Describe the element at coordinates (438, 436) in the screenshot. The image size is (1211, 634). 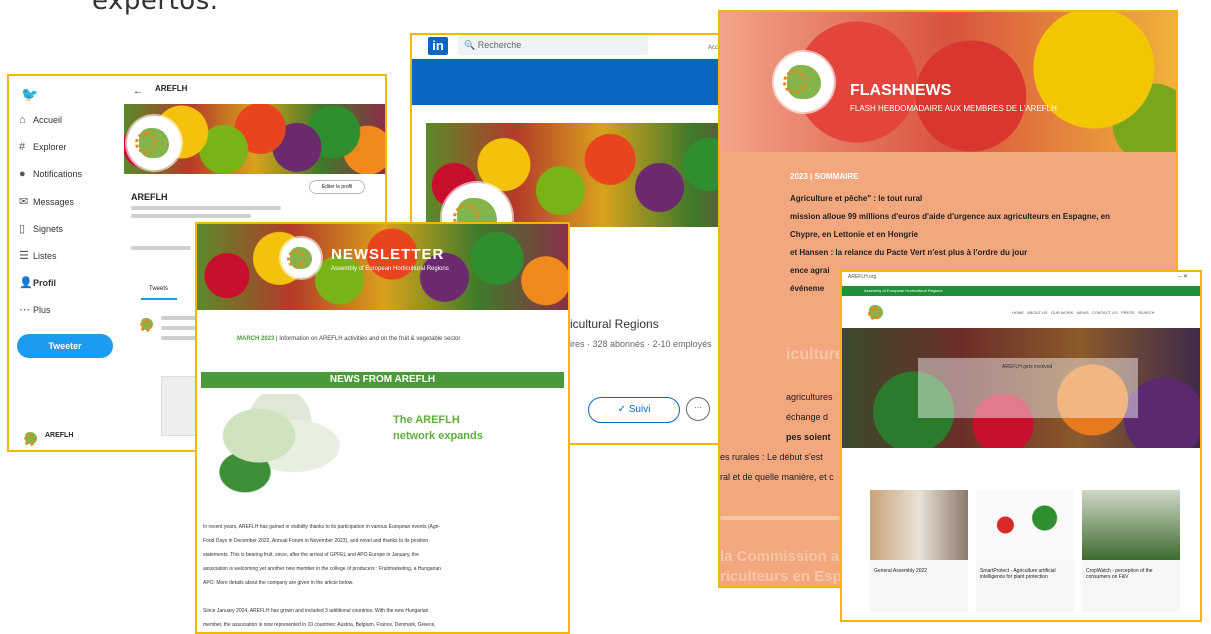
I see `headline-line: network expands` at that location.